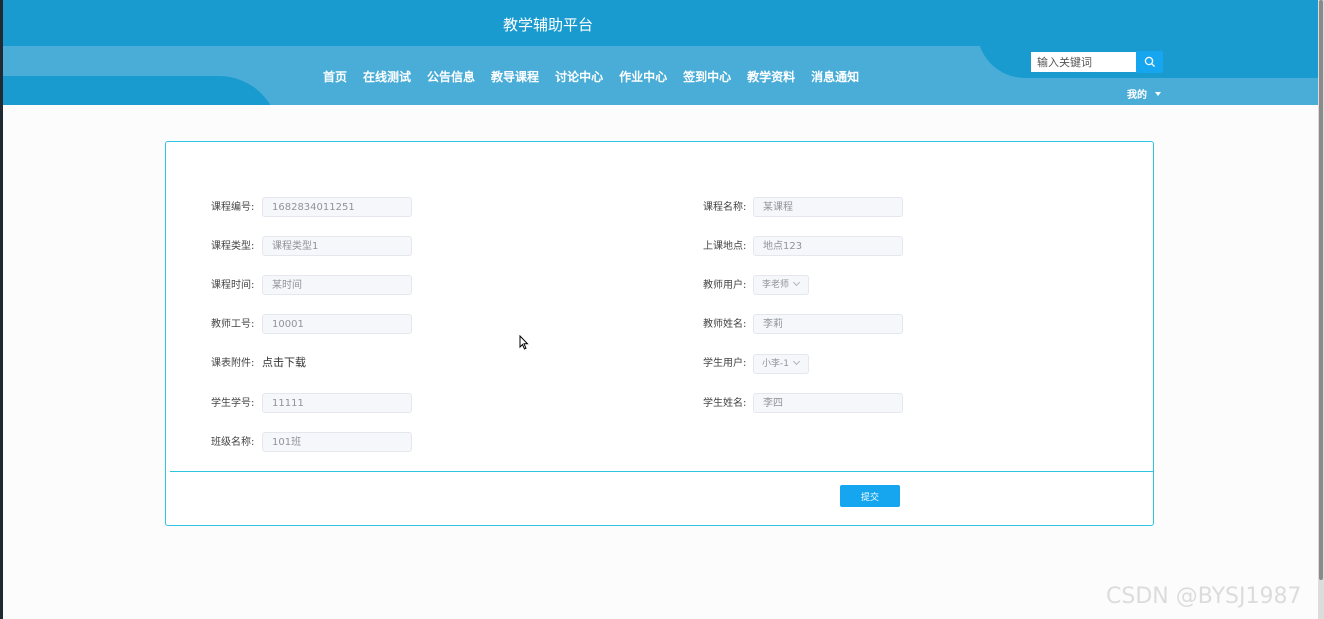 This screenshot has height=619, width=1324. Describe the element at coordinates (547, 25) in the screenshot. I see `site-title: 教学辅助平台` at that location.